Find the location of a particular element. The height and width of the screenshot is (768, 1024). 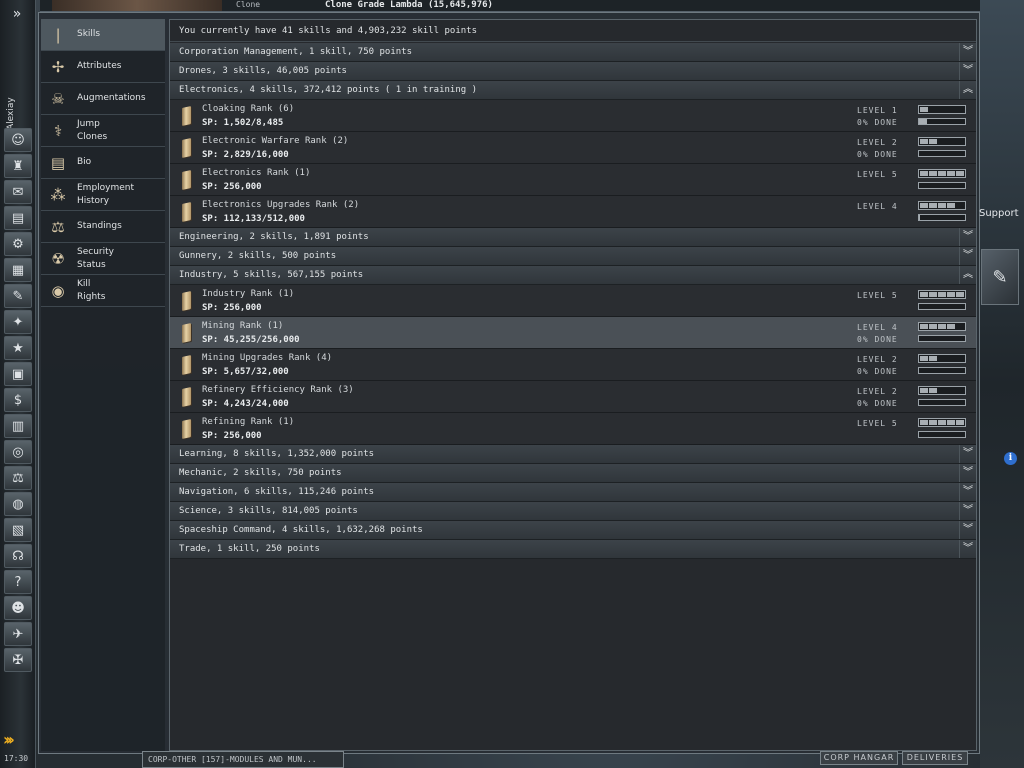

skill-row: Electronics Rank (1) SP: 256,000 LEVEL 5 is located at coordinates (573, 180).